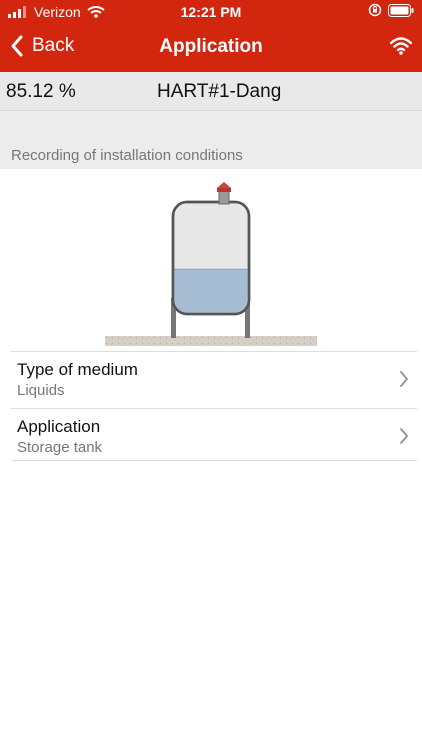 The image size is (422, 750). I want to click on battery-icon, so click(401, 10).